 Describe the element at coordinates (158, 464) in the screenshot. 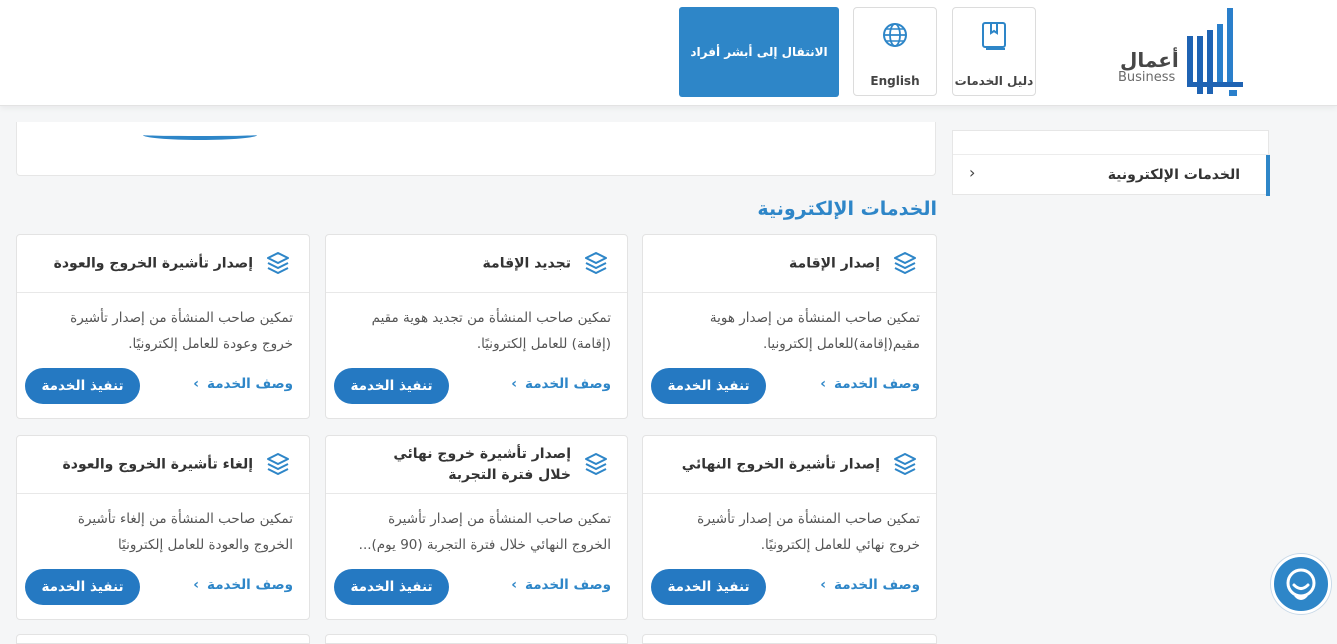

I see `card-title: إلغاء تأشيرة الخروج والعودة` at that location.